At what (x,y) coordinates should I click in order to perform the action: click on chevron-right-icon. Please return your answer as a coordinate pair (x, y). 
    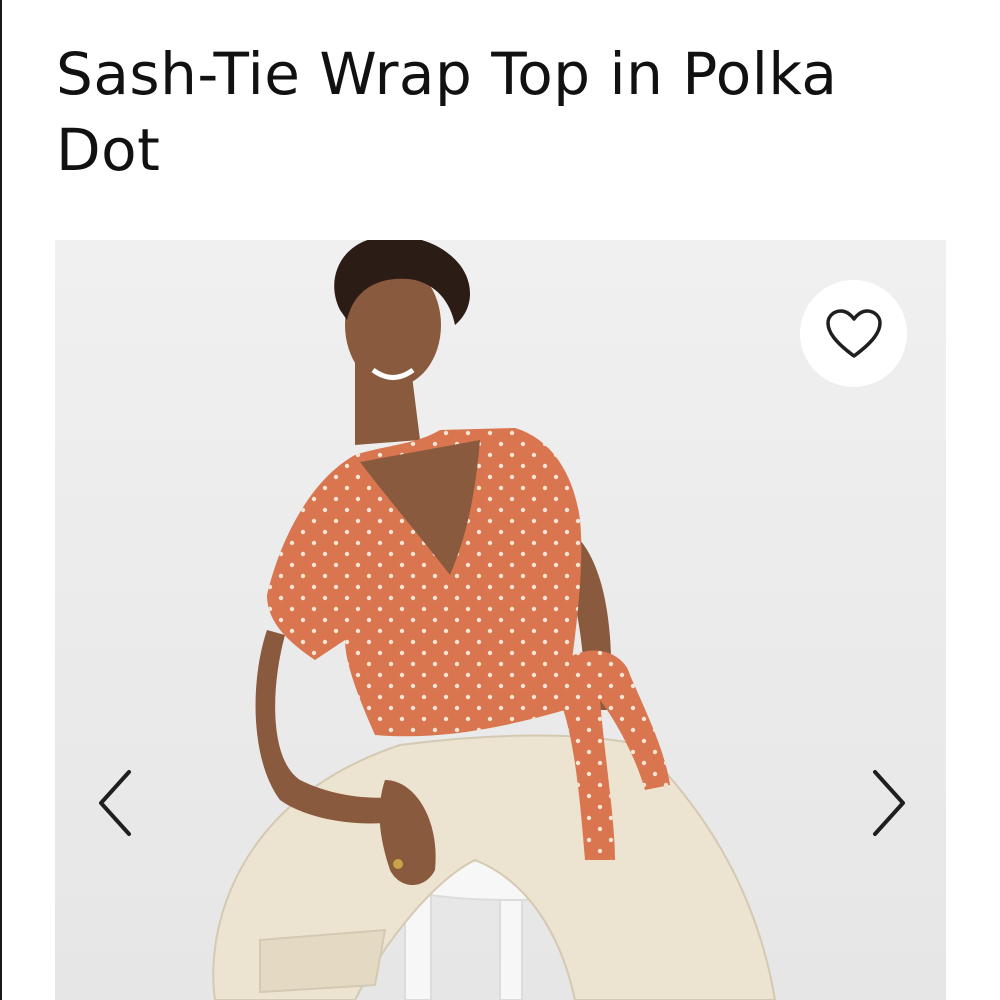
    Looking at the image, I should click on (889, 803).